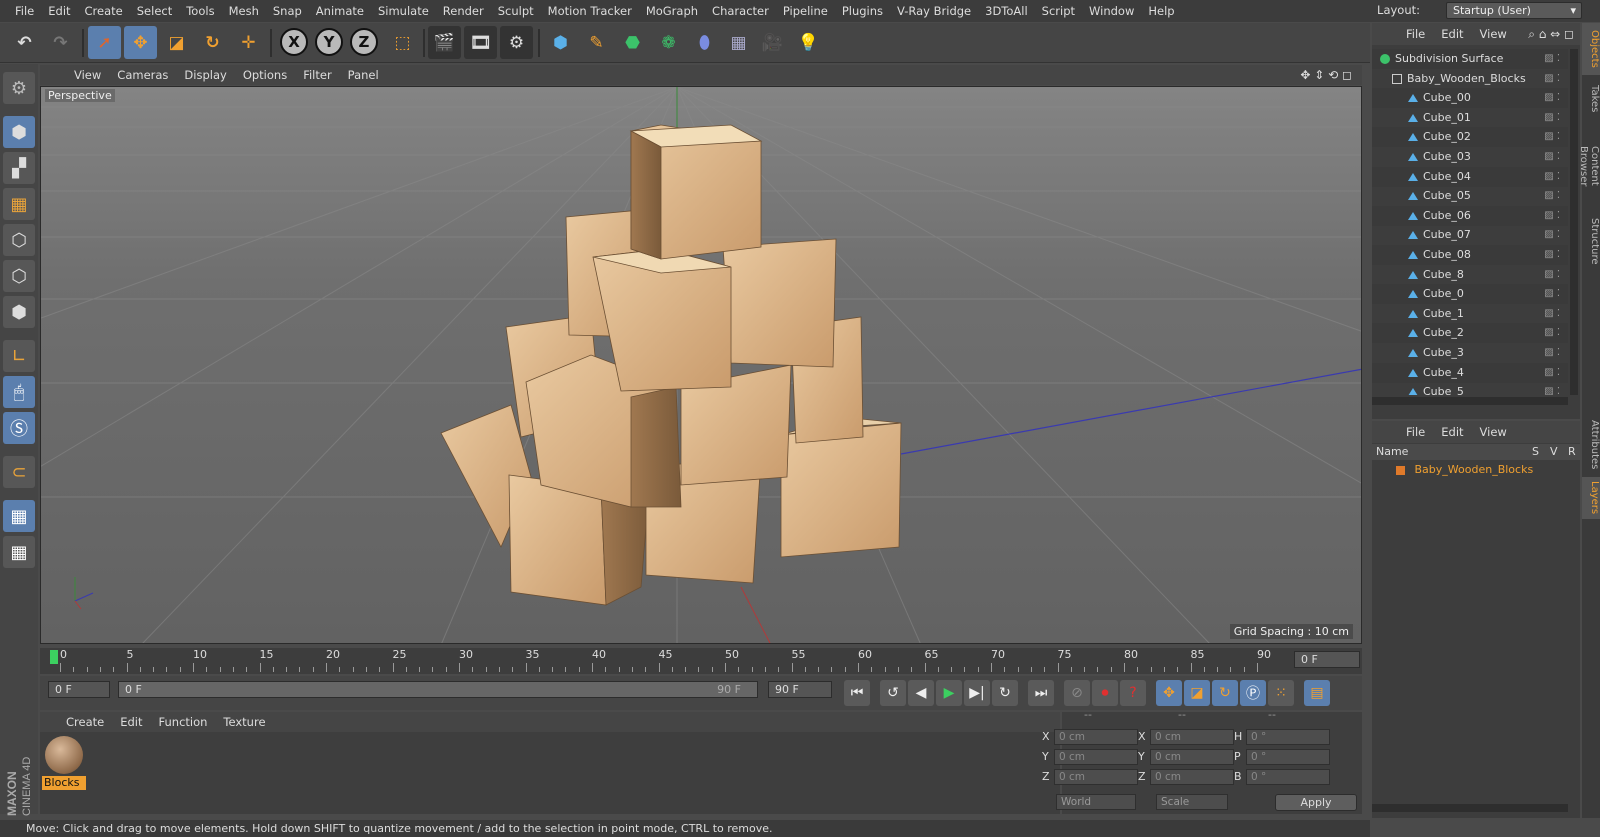  What do you see at coordinates (176, 42) in the screenshot?
I see `scale-tool-icon: ◪` at bounding box center [176, 42].